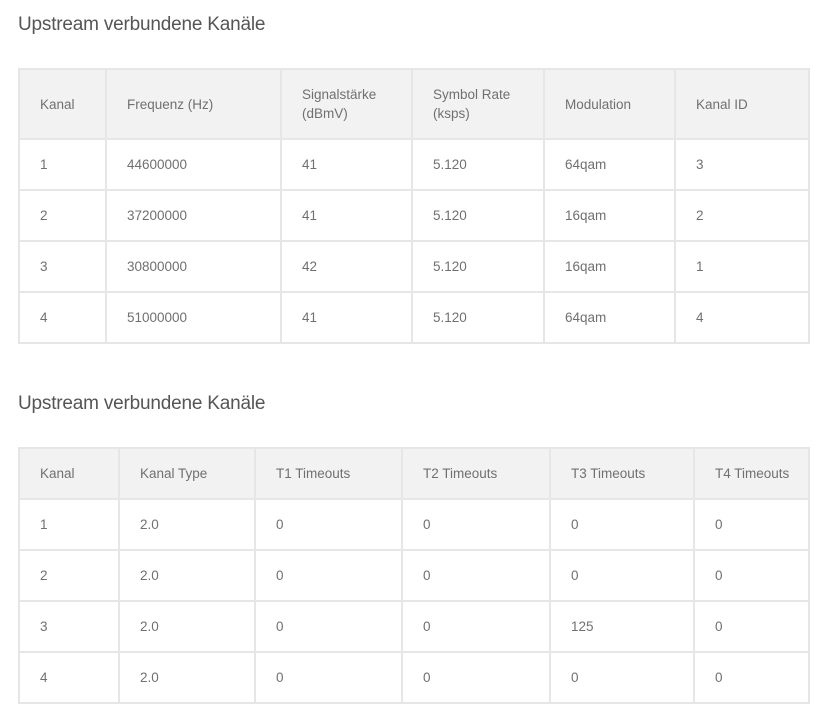 The image size is (821, 716). I want to click on cell-kanal-id: 3, so click(742, 164).